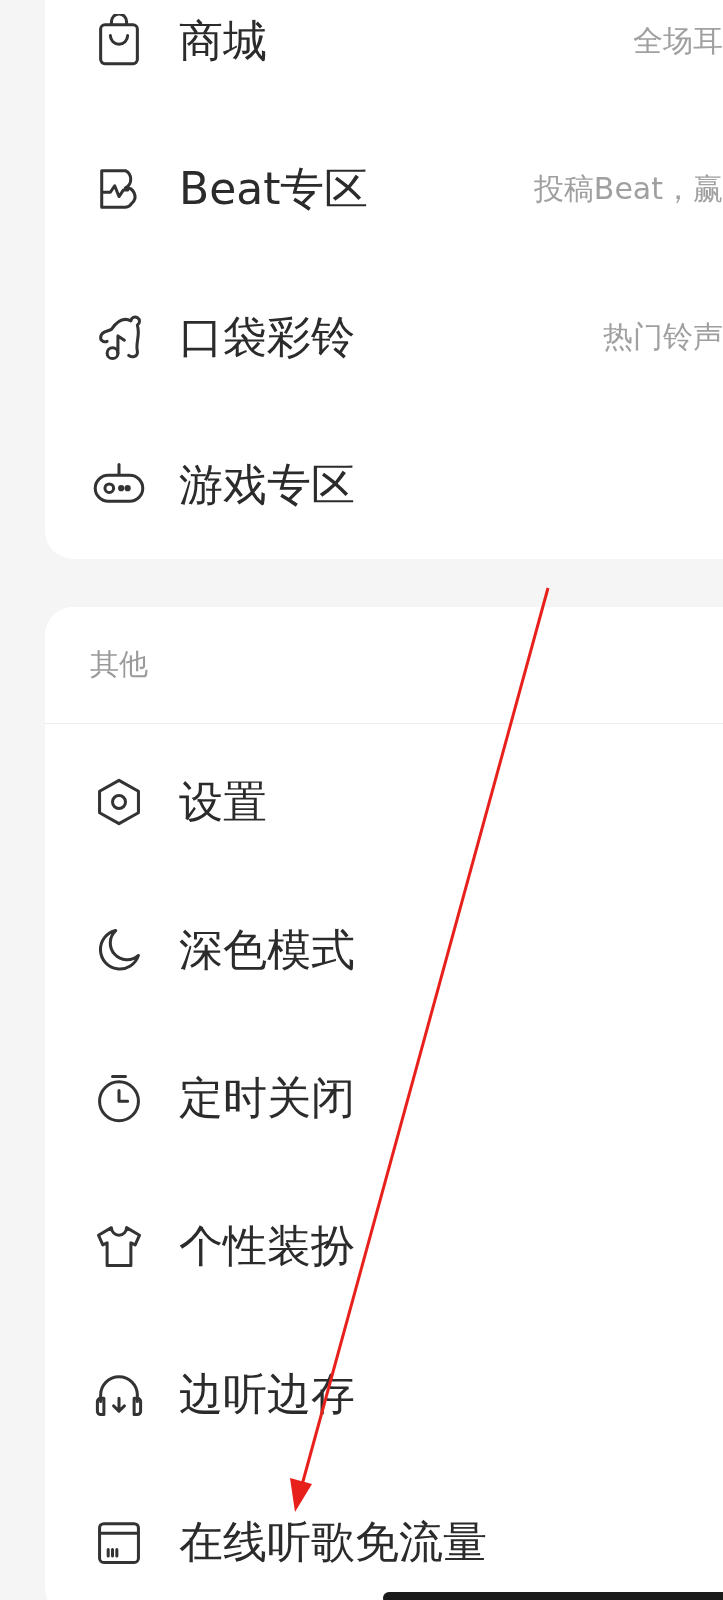 This screenshot has width=723, height=1600. What do you see at coordinates (267, 484) in the screenshot?
I see `menu-label: 游戏专区` at bounding box center [267, 484].